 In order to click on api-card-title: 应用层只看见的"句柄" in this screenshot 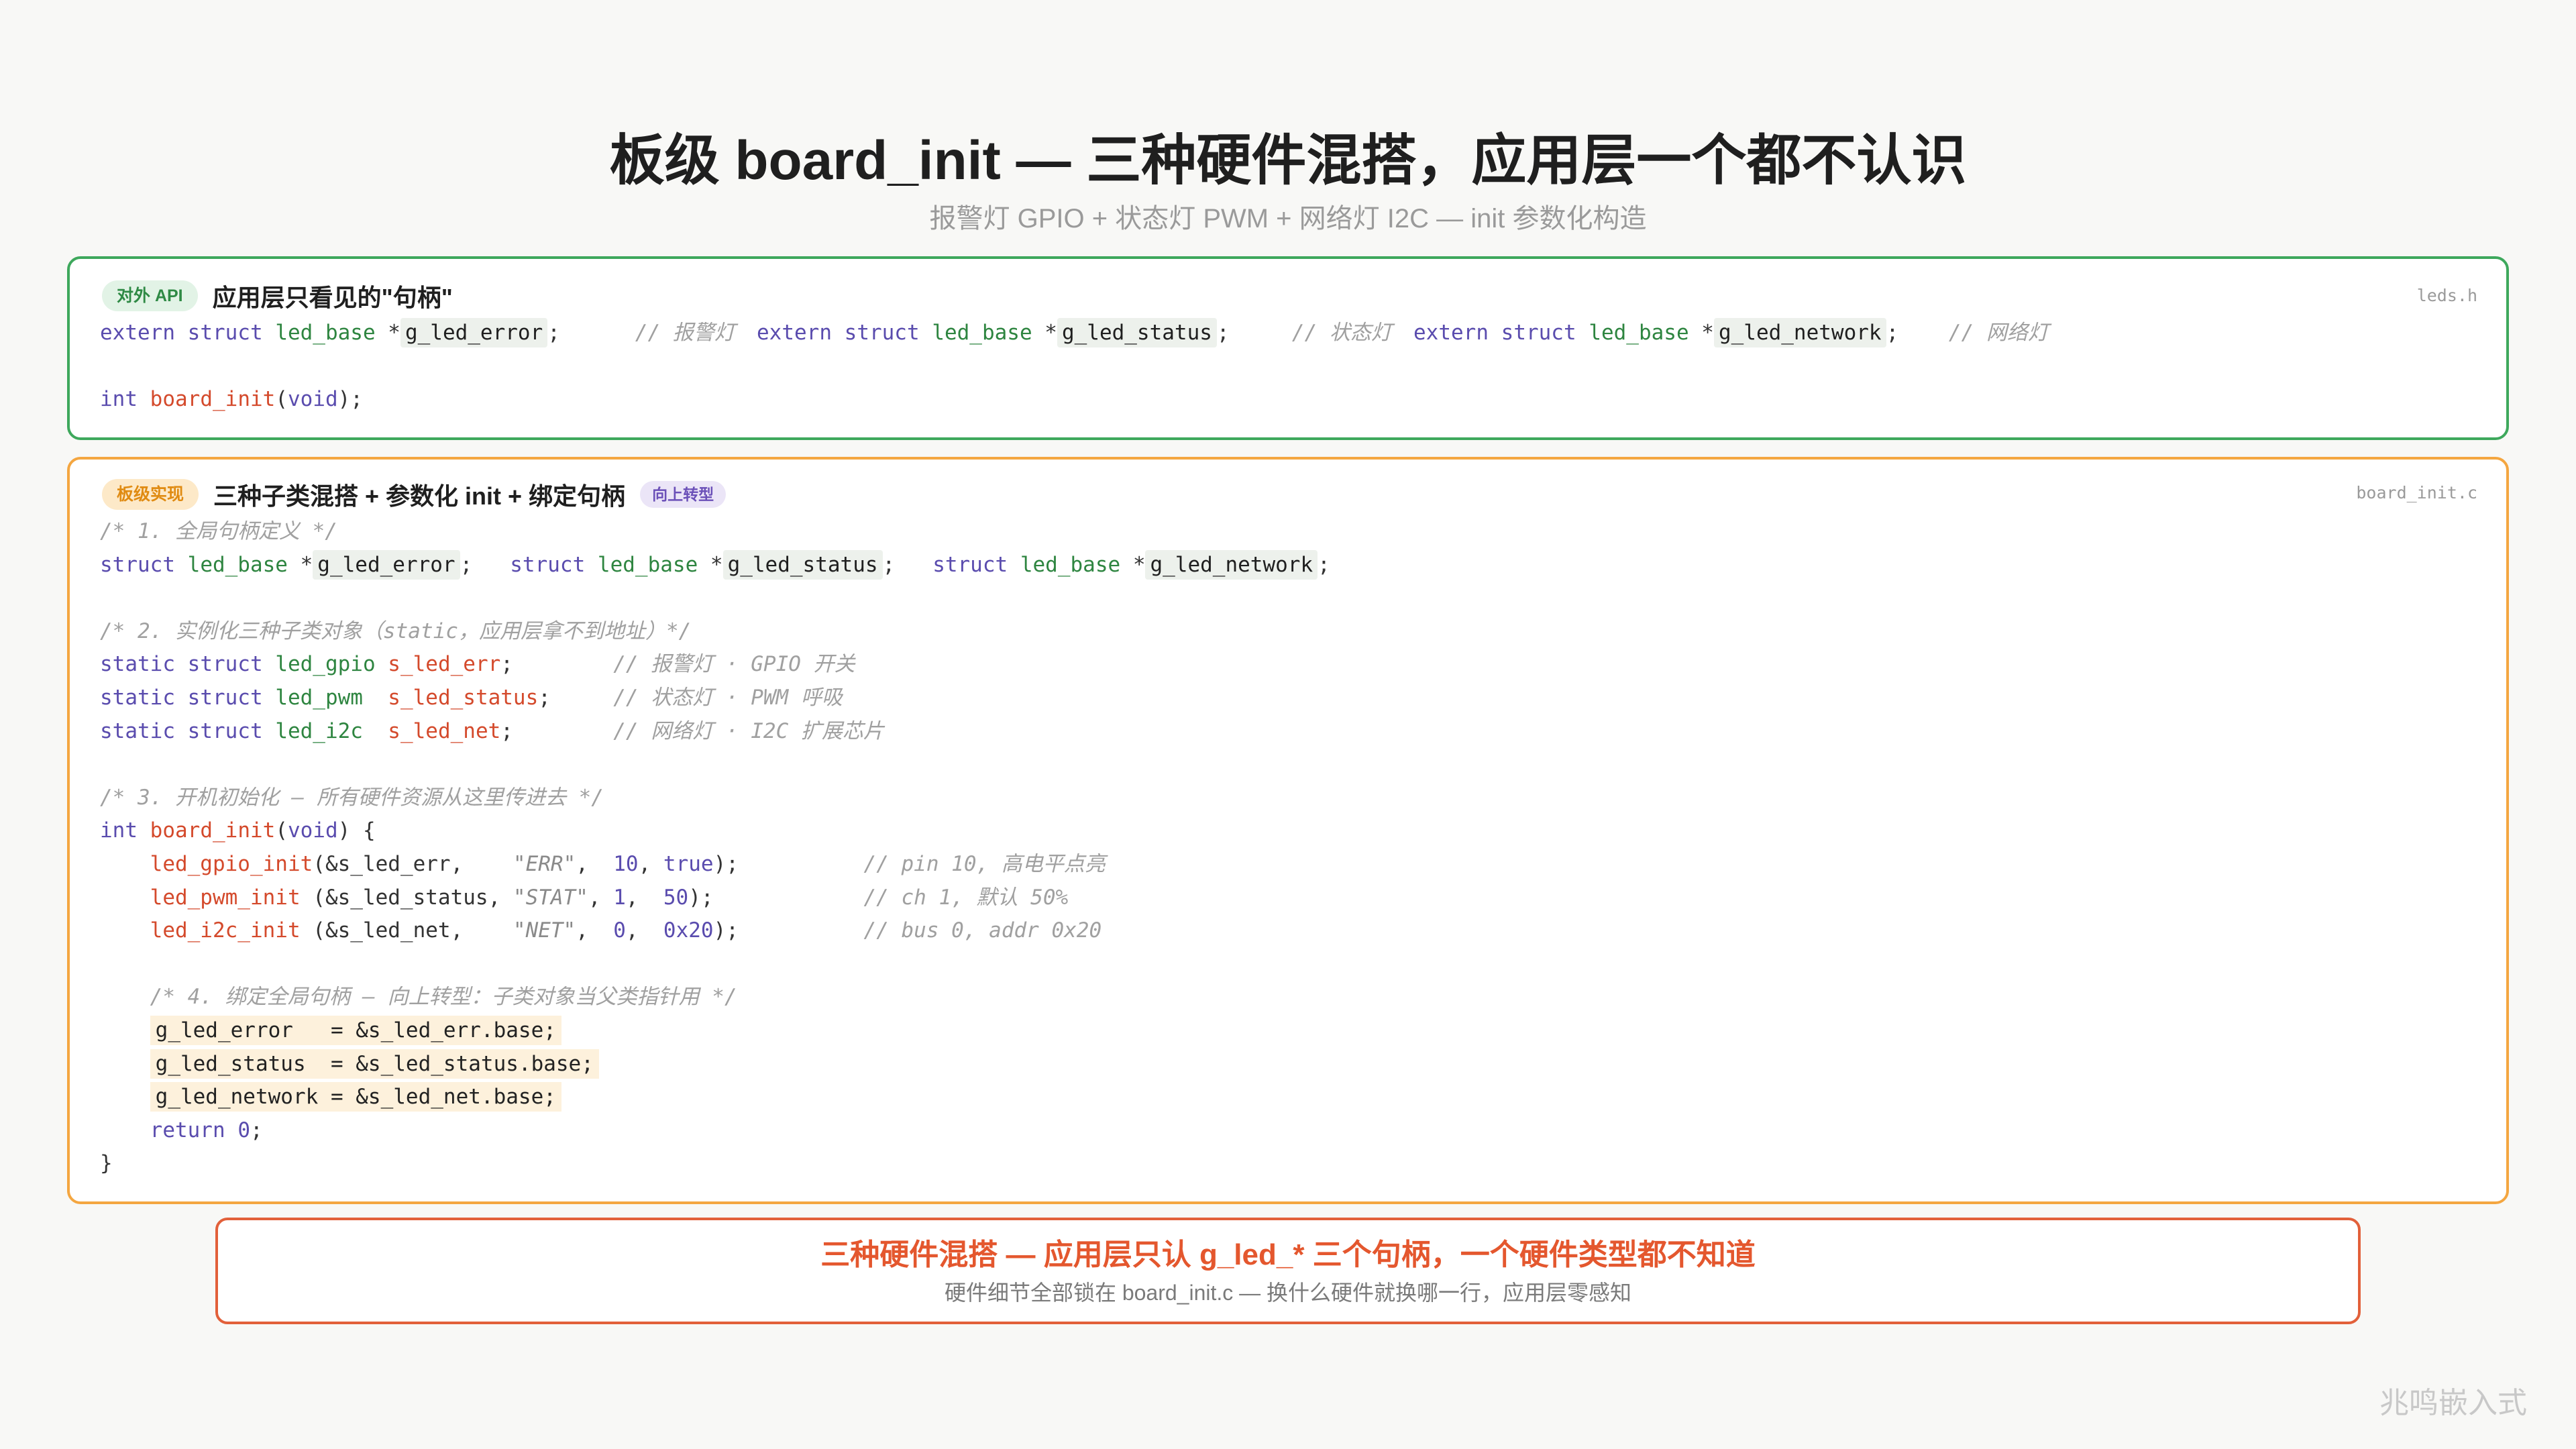, I will do `click(332, 297)`.